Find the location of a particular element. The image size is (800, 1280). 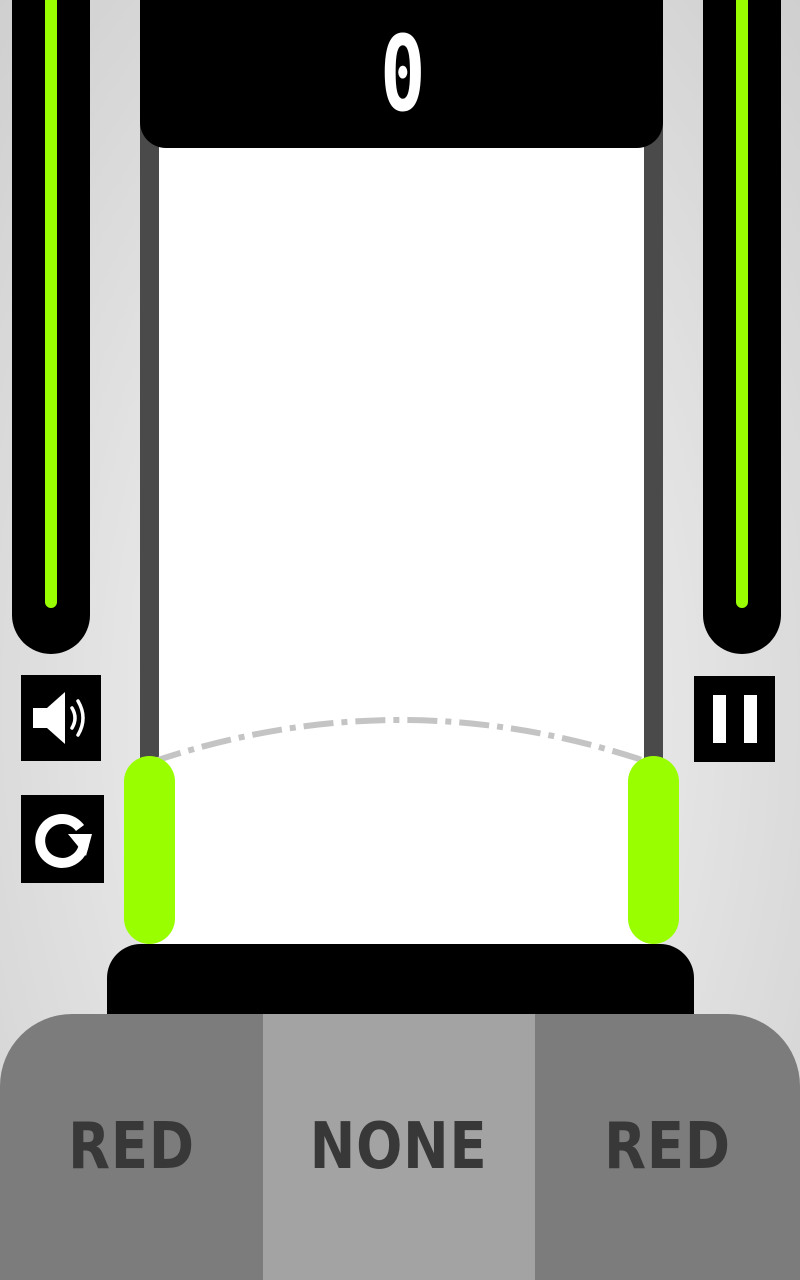

speaker-icon is located at coordinates (59, 718).